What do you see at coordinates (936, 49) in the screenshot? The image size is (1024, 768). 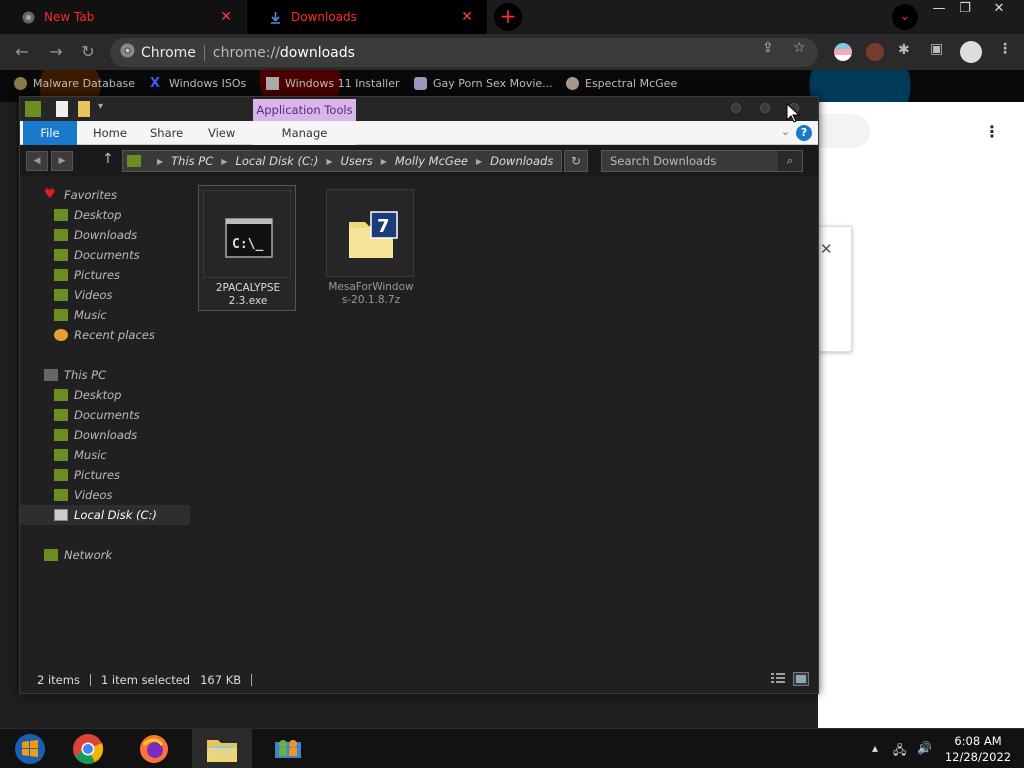 I see `sidepanel-icon: ▣` at bounding box center [936, 49].